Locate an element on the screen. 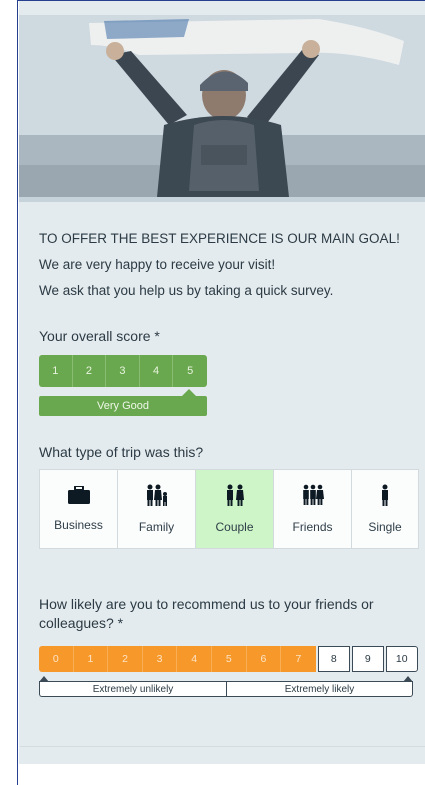 The height and width of the screenshot is (785, 425). nps-option-9: 9 is located at coordinates (367, 659).